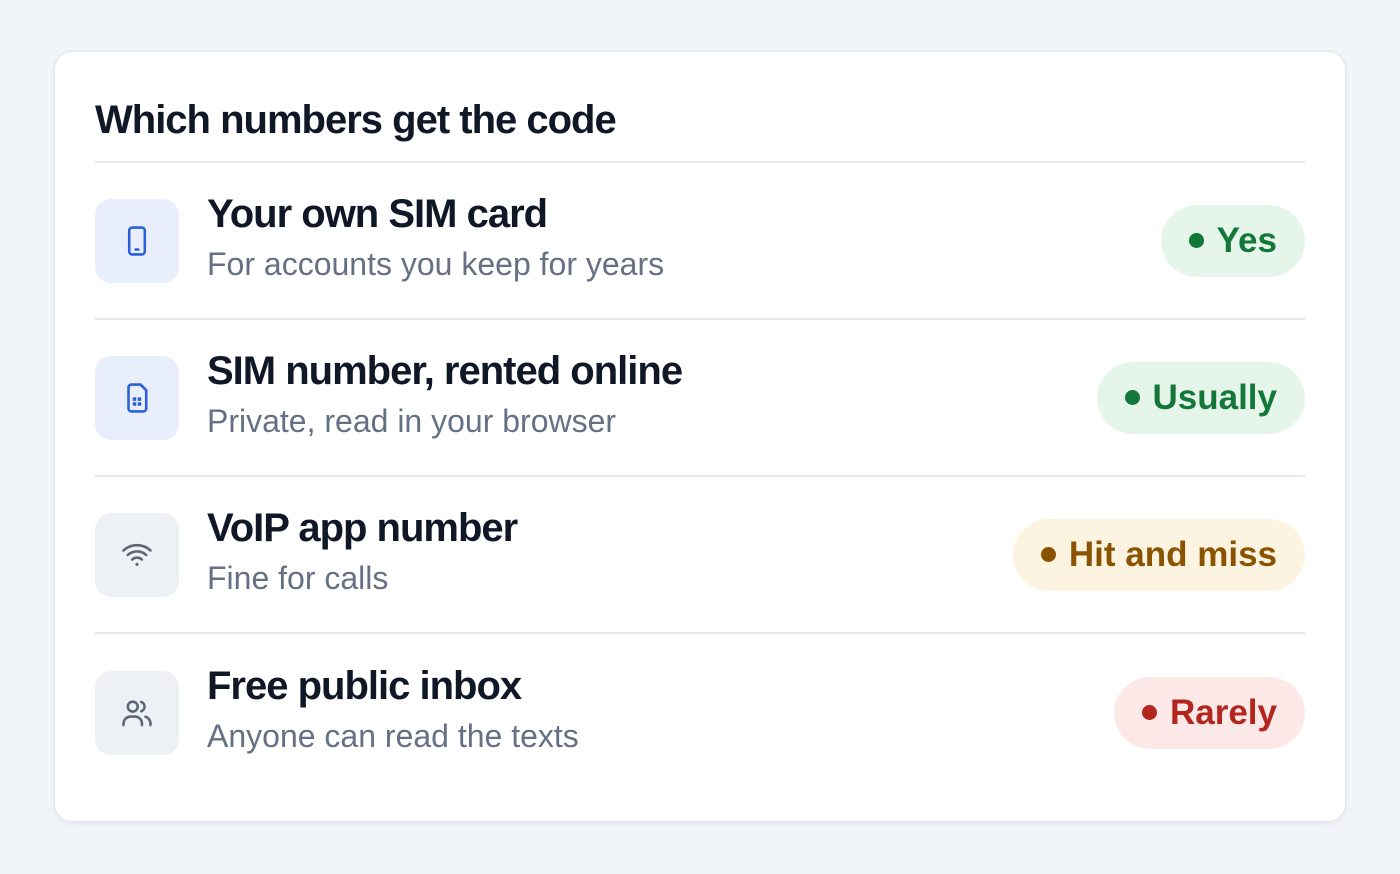  What do you see at coordinates (364, 685) in the screenshot?
I see `row-title: Free public inbox` at bounding box center [364, 685].